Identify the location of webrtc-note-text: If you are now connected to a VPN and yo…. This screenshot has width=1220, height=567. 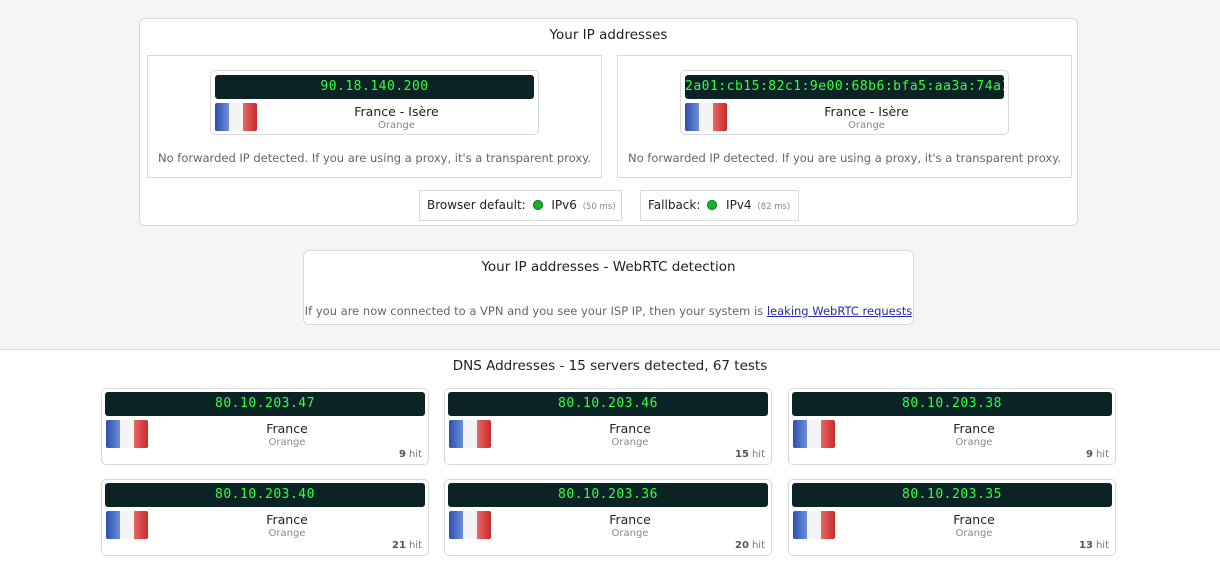
(534, 311).